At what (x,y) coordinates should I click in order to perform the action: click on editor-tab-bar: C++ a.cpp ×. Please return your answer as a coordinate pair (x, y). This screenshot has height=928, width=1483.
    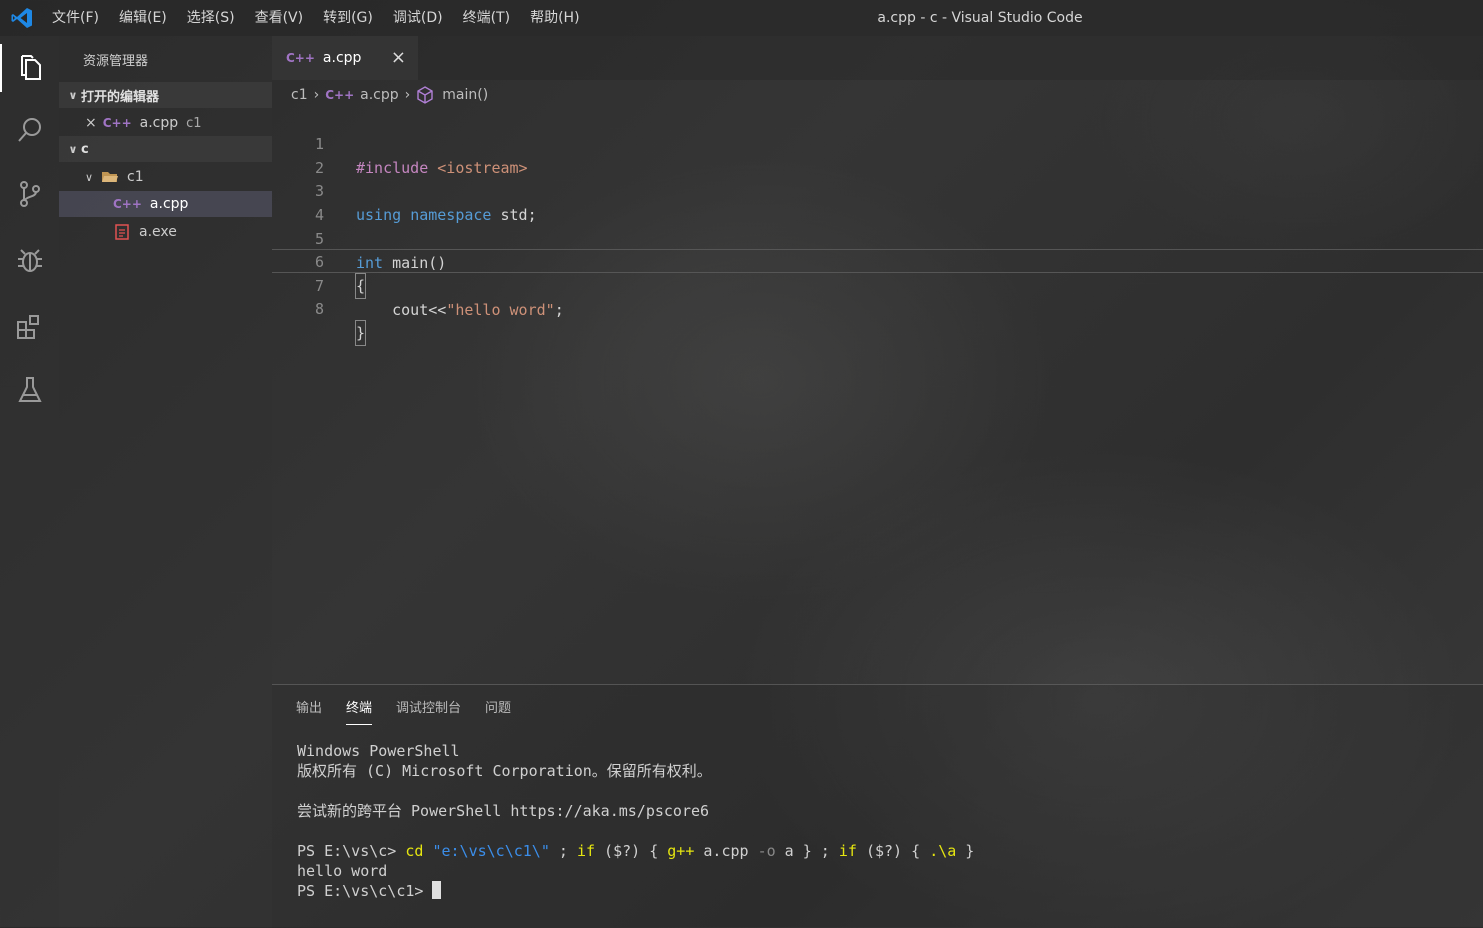
    Looking at the image, I should click on (877, 58).